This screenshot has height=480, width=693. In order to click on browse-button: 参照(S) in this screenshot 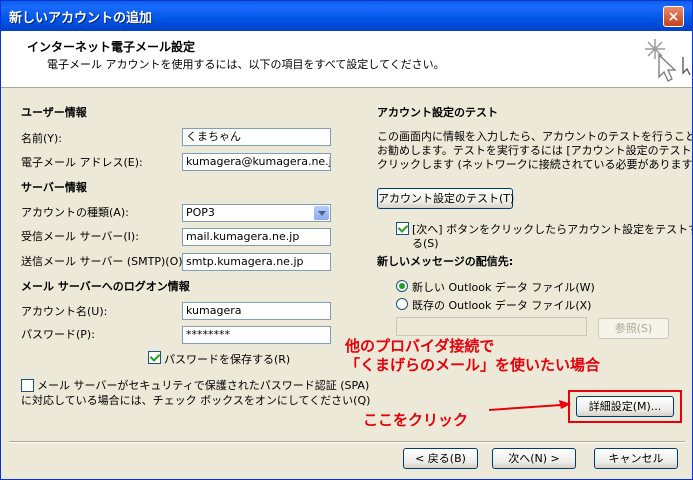, I will do `click(633, 328)`.